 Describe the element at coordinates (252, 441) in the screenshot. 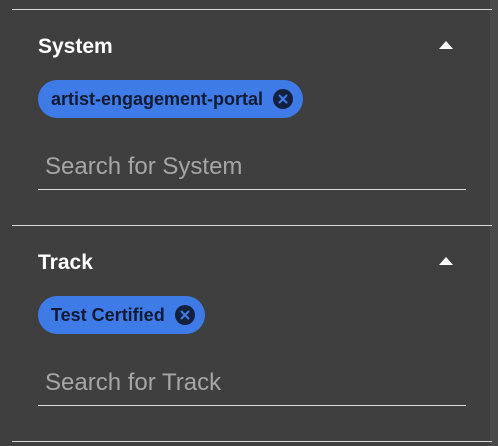

I see `section-divider-bottom` at that location.